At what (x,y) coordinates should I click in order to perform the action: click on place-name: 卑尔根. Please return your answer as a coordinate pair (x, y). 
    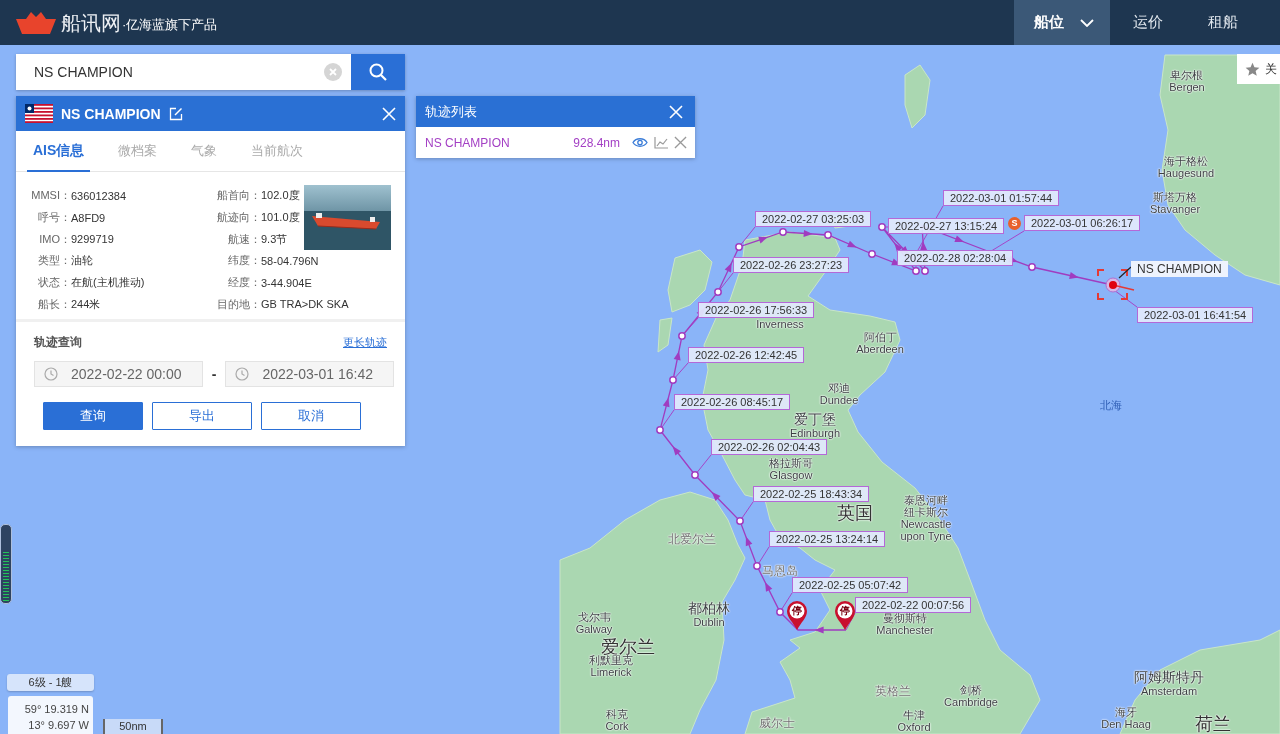
    Looking at the image, I should click on (1187, 75).